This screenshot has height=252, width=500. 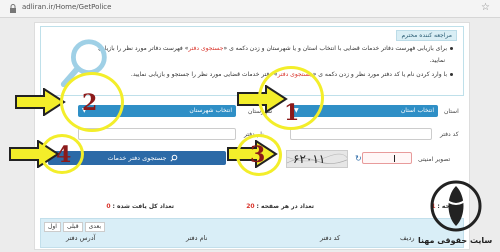 I want to click on province-select-value: انتخاب استان, so click(x=417, y=110).